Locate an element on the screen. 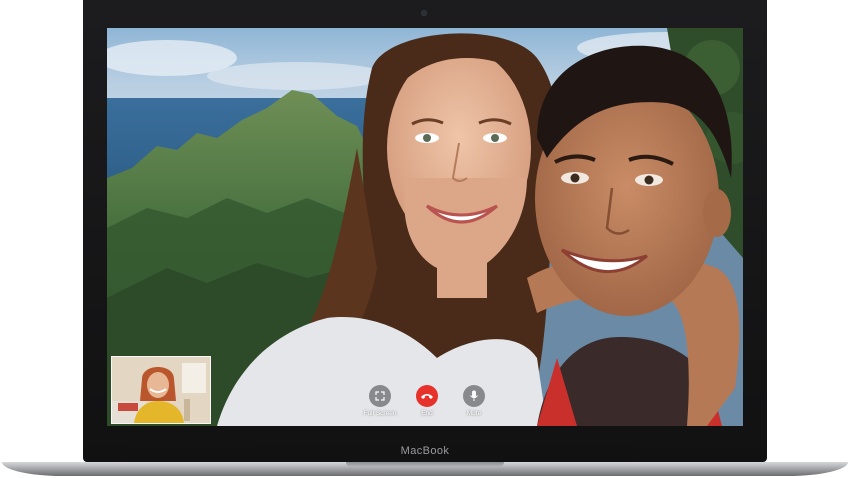 This screenshot has height=478, width=850. microphone-icon is located at coordinates (474, 396).